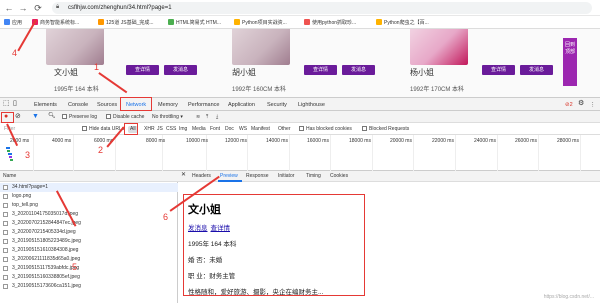  I want to click on tab-timing: Timing, so click(313, 176).